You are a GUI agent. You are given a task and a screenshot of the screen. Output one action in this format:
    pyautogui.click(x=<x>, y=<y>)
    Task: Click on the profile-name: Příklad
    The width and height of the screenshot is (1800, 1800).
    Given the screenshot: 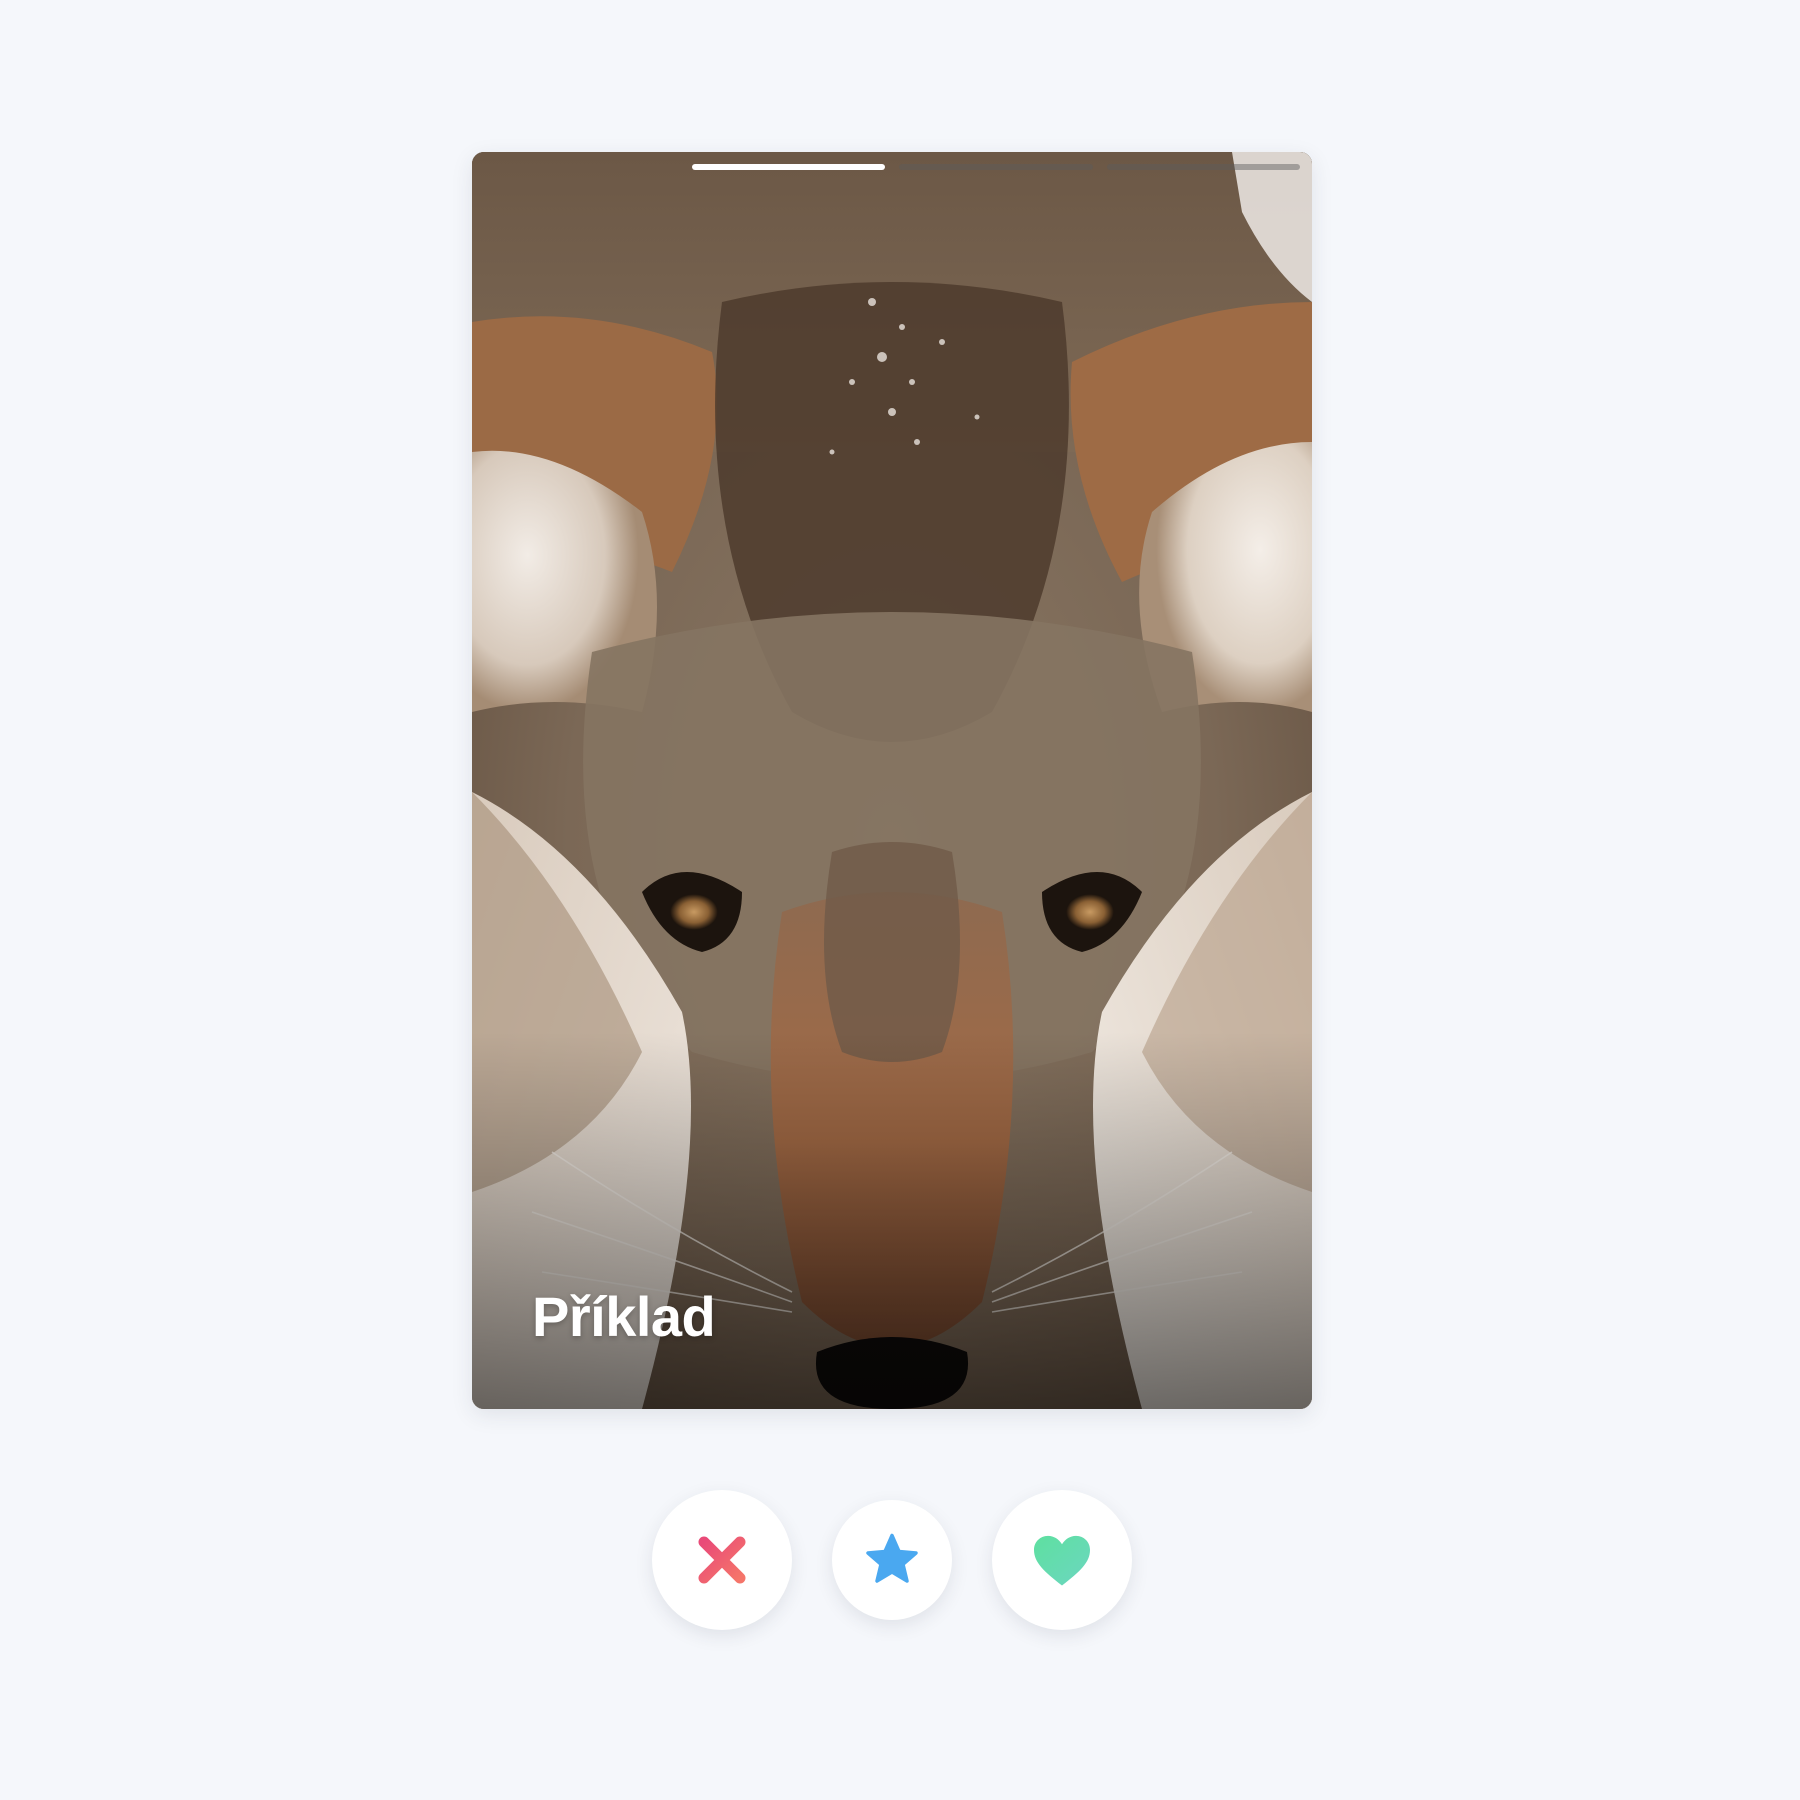 What is the action you would take?
    pyautogui.click(x=624, y=1316)
    